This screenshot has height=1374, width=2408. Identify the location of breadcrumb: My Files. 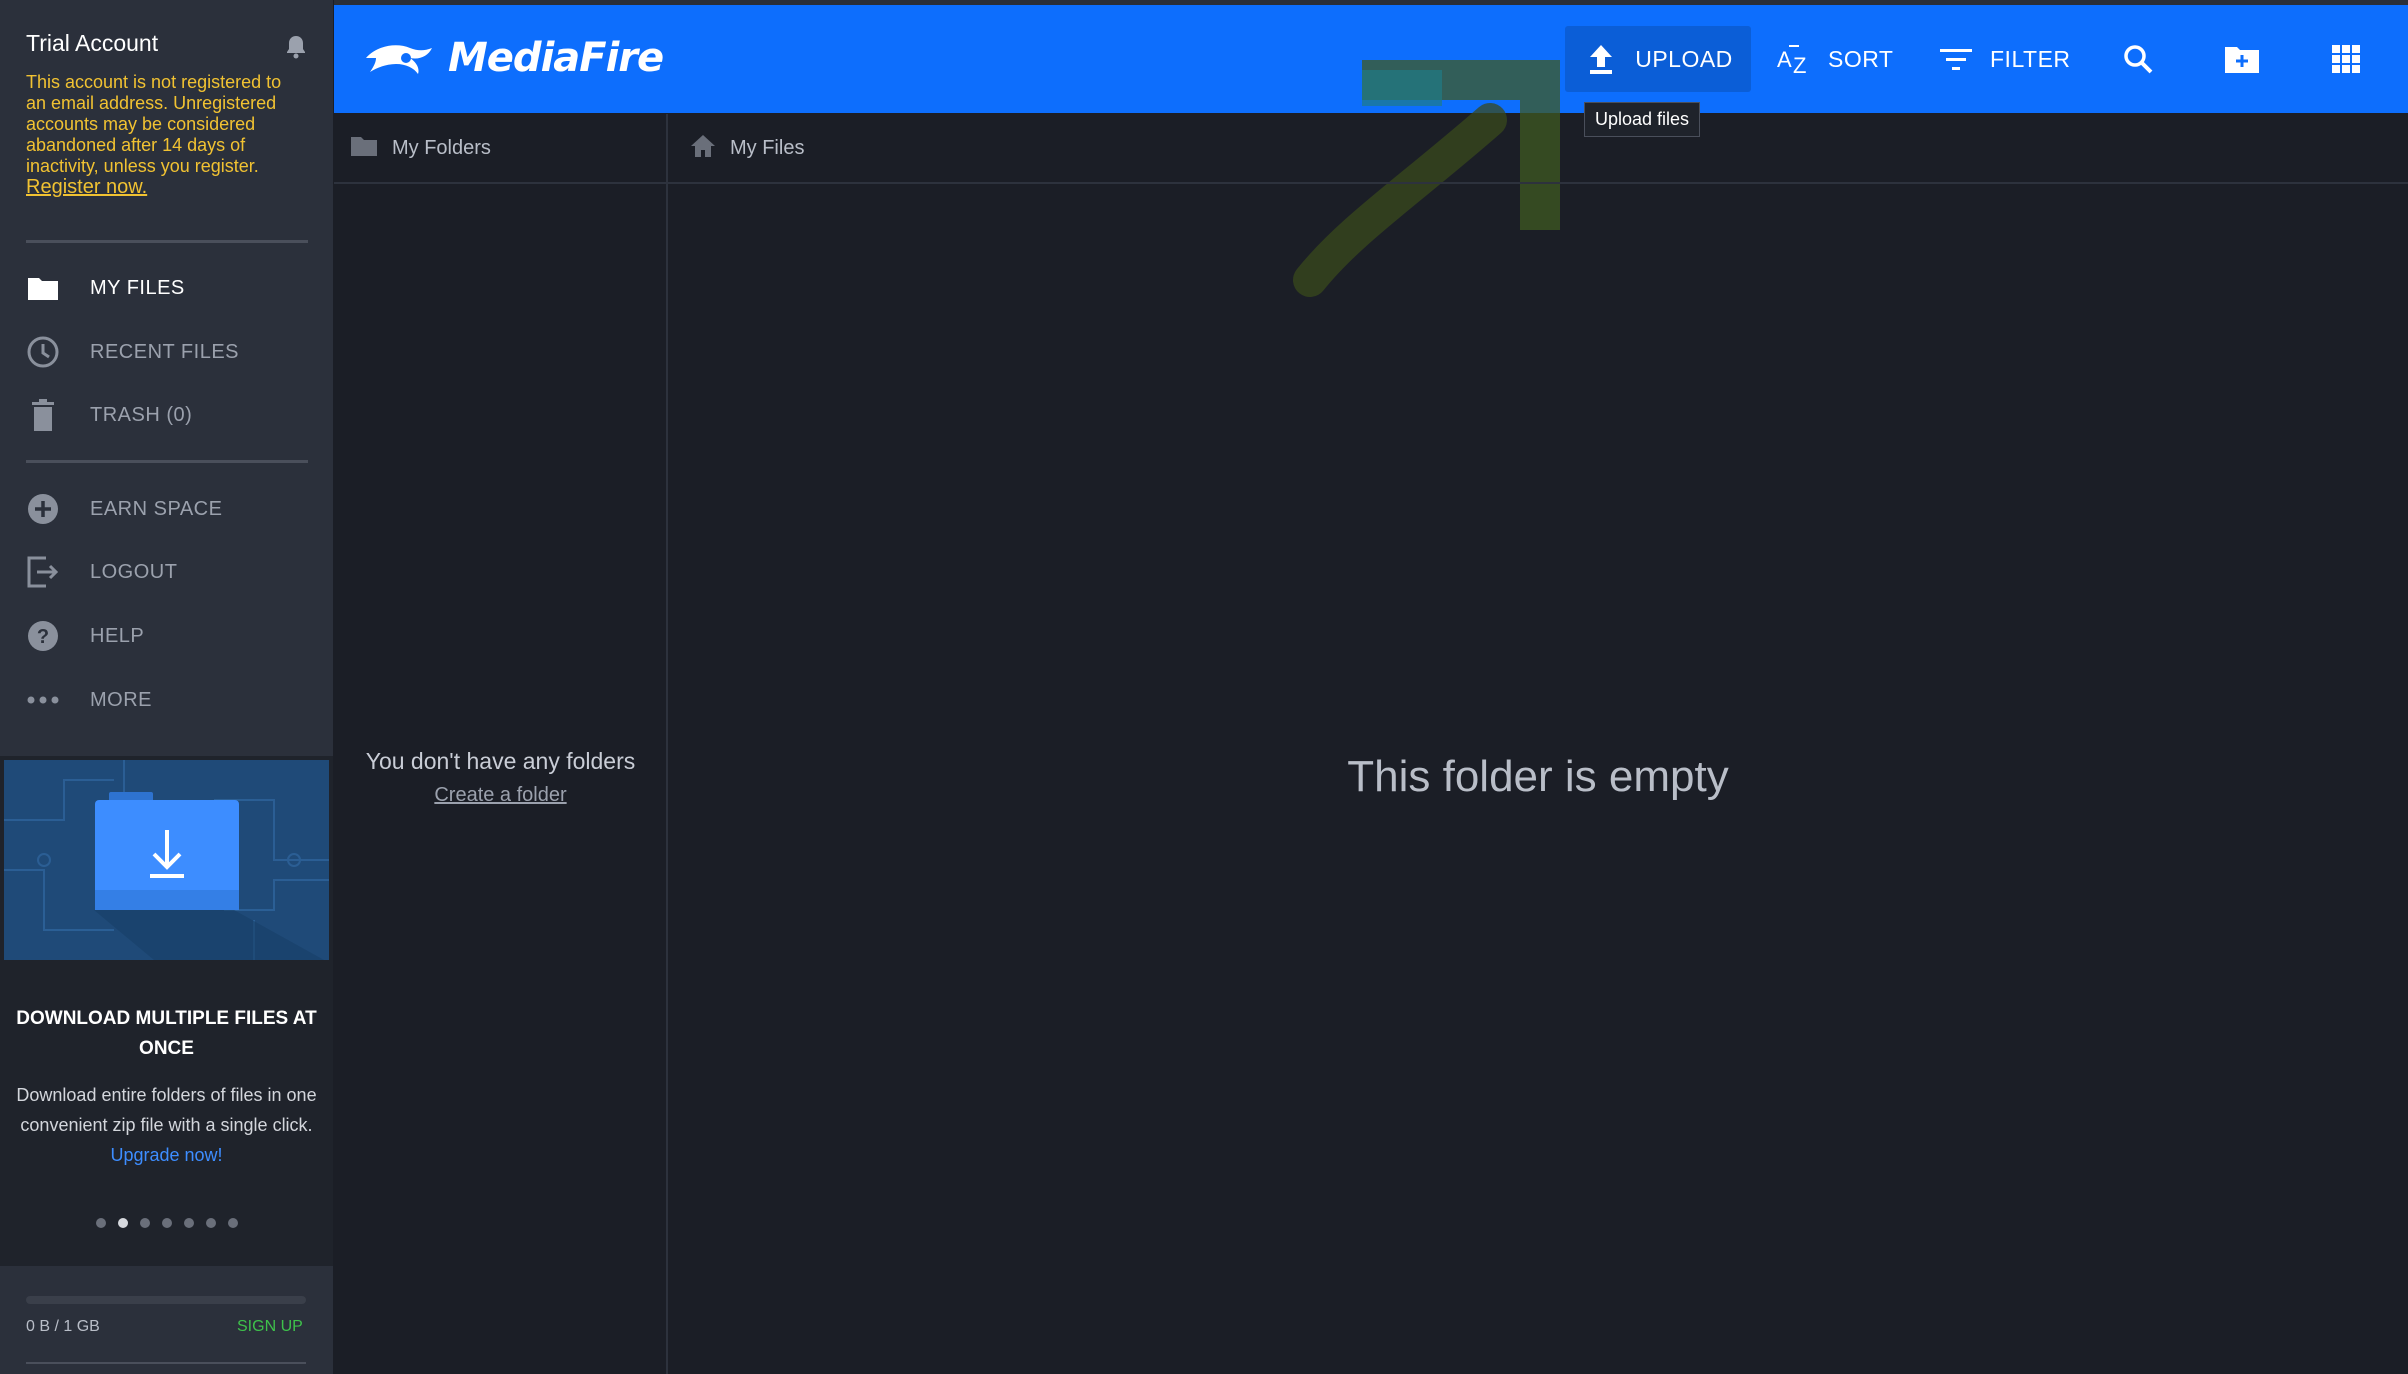
(1538, 148).